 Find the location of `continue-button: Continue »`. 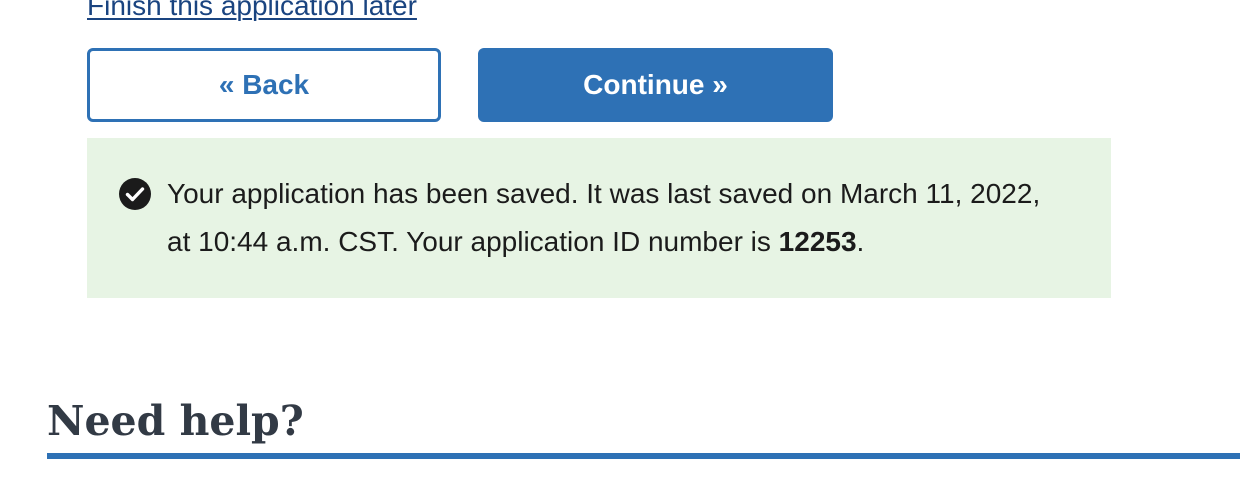

continue-button: Continue » is located at coordinates (655, 85).